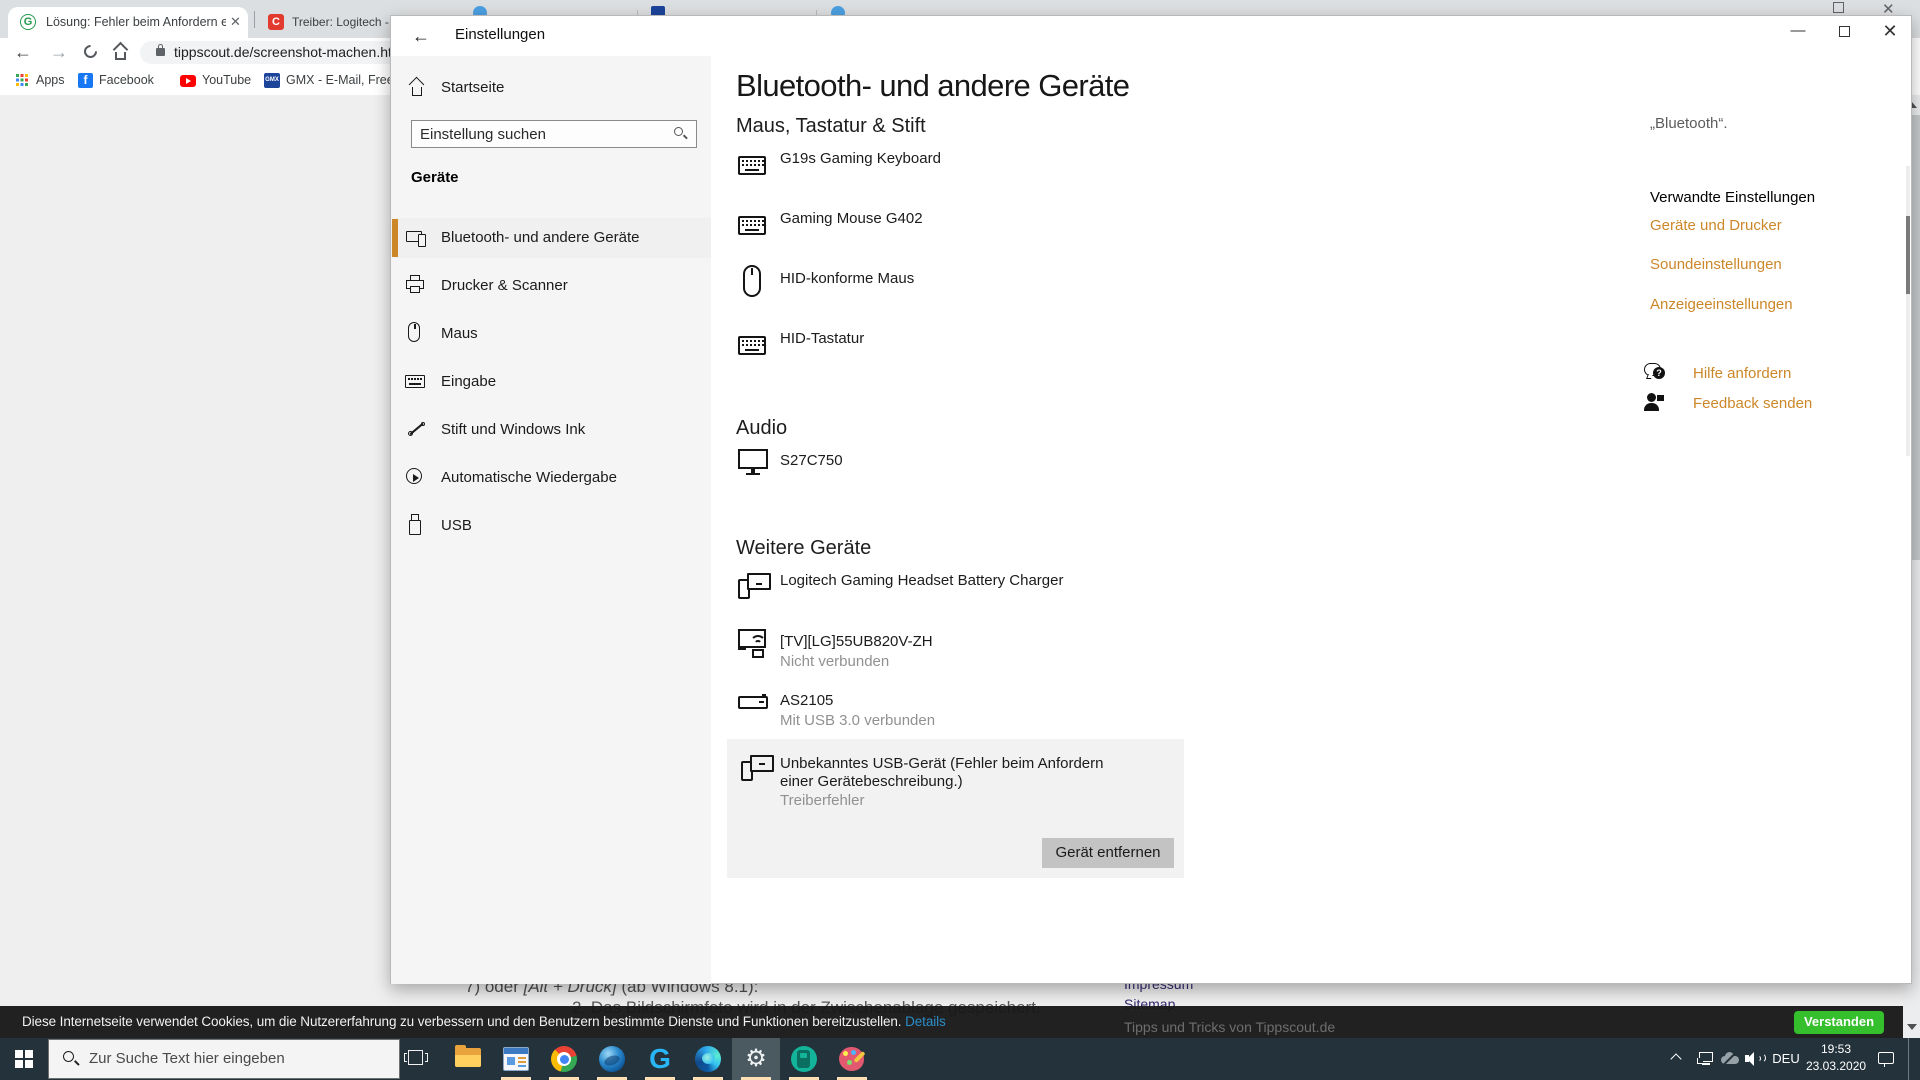  I want to click on device-row: S27C750, so click(986, 470).